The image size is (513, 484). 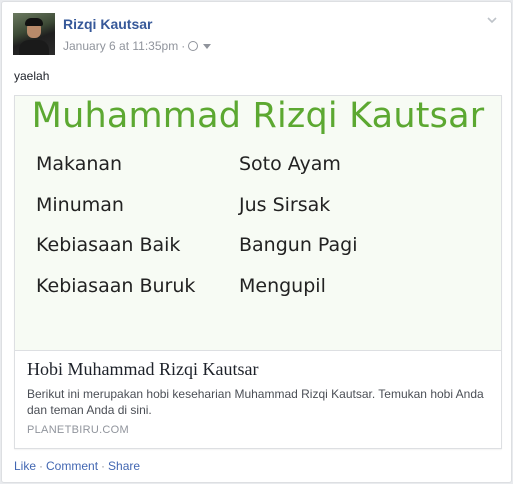 What do you see at coordinates (258, 116) in the screenshot?
I see `image-heading: Muhammad Rizqi Kautsar` at bounding box center [258, 116].